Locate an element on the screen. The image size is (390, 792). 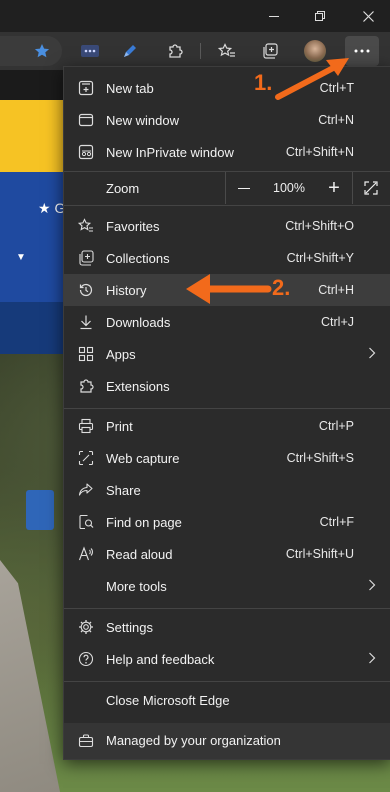
annotation-step-1: 1. is located at coordinates (263, 82).